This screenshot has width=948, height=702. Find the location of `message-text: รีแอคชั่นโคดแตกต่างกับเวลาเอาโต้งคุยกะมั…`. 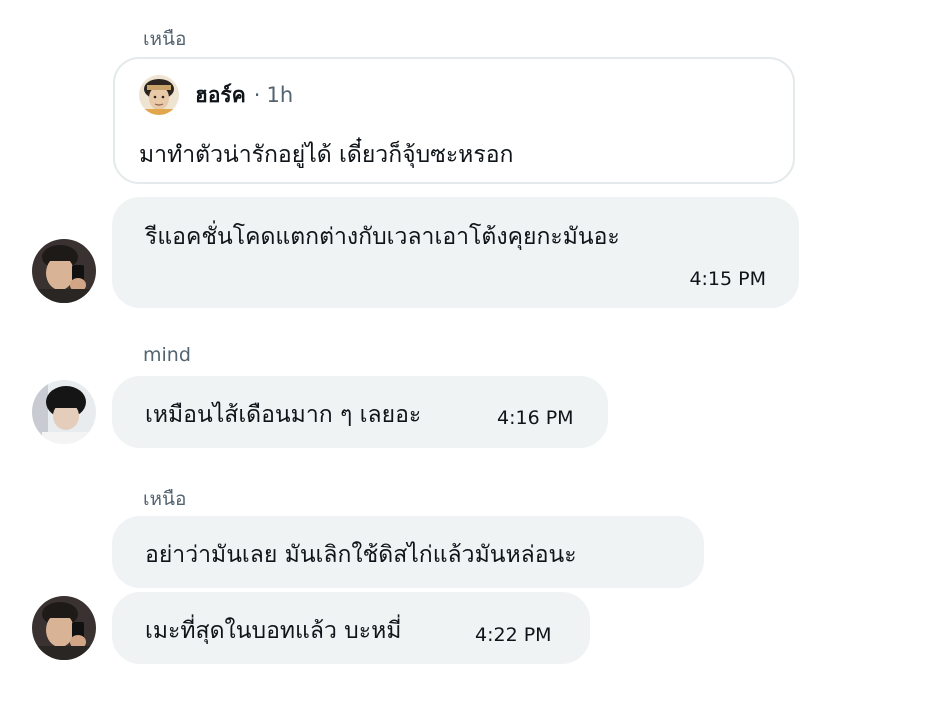

message-text: รีแอคชั่นโคดแตกต่างกับเวลาเอาโต้งคุยกะมั… is located at coordinates (382, 237).